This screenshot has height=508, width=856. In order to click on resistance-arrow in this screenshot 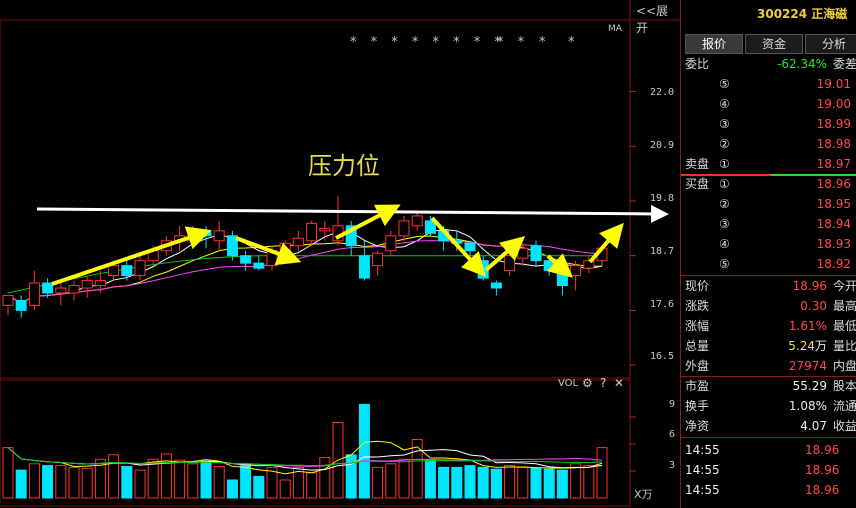, I will do `click(352, 213)`.